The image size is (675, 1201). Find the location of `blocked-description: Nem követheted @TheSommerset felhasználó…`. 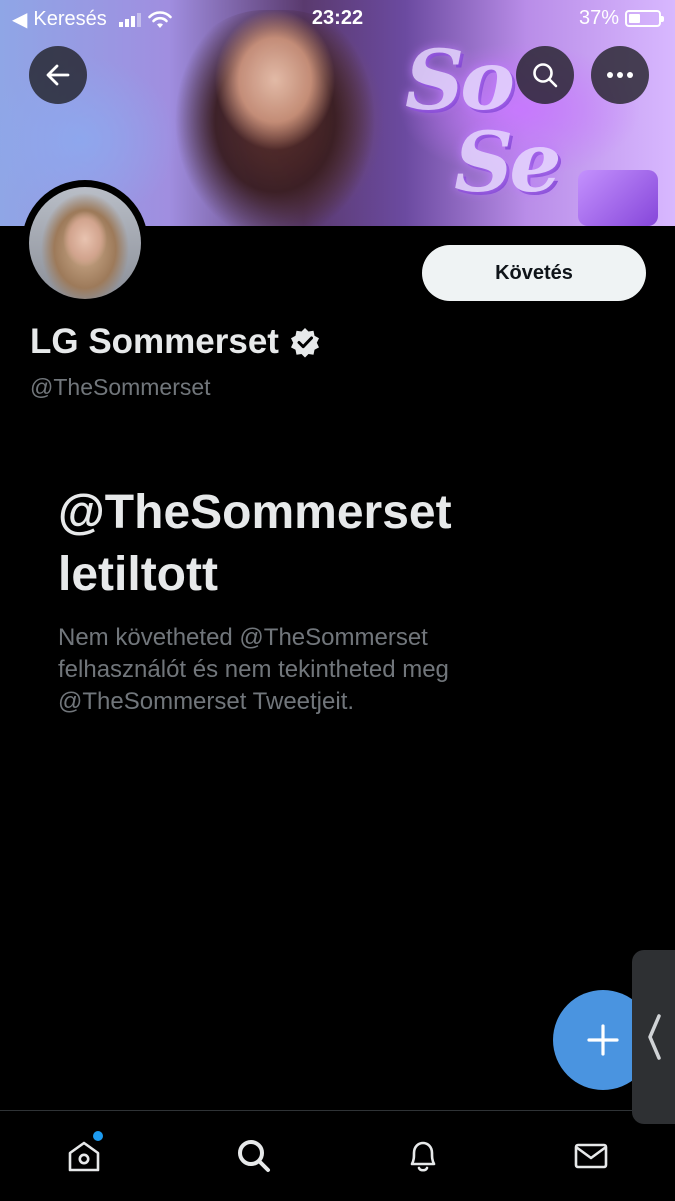

blocked-description: Nem követheted @TheSommerset felhasználó… is located at coordinates (253, 669).